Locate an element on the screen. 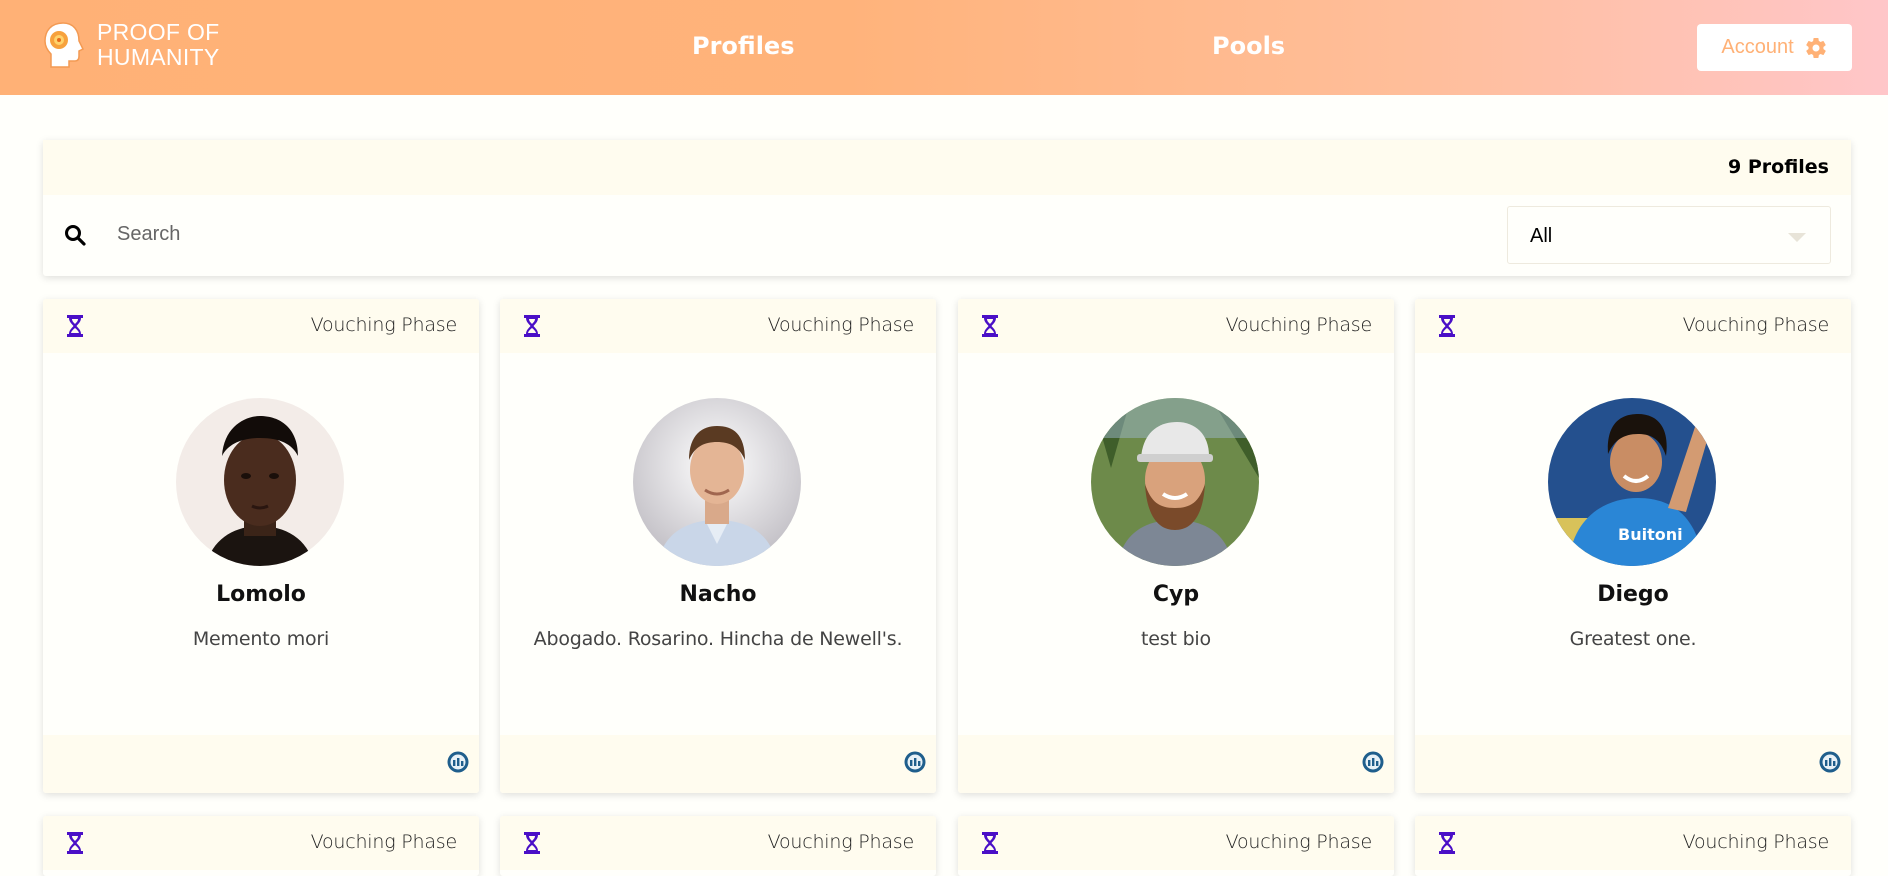  nav-pools-link: Pools is located at coordinates (1248, 46).